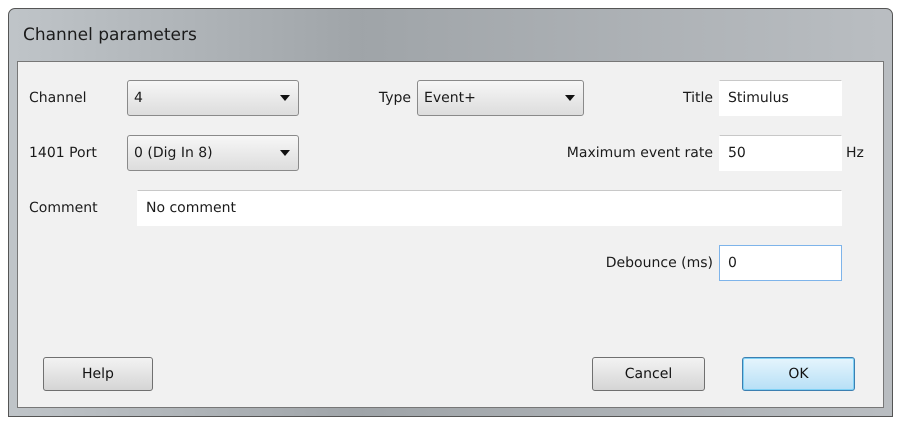  I want to click on dropdown: Event+, so click(500, 98).